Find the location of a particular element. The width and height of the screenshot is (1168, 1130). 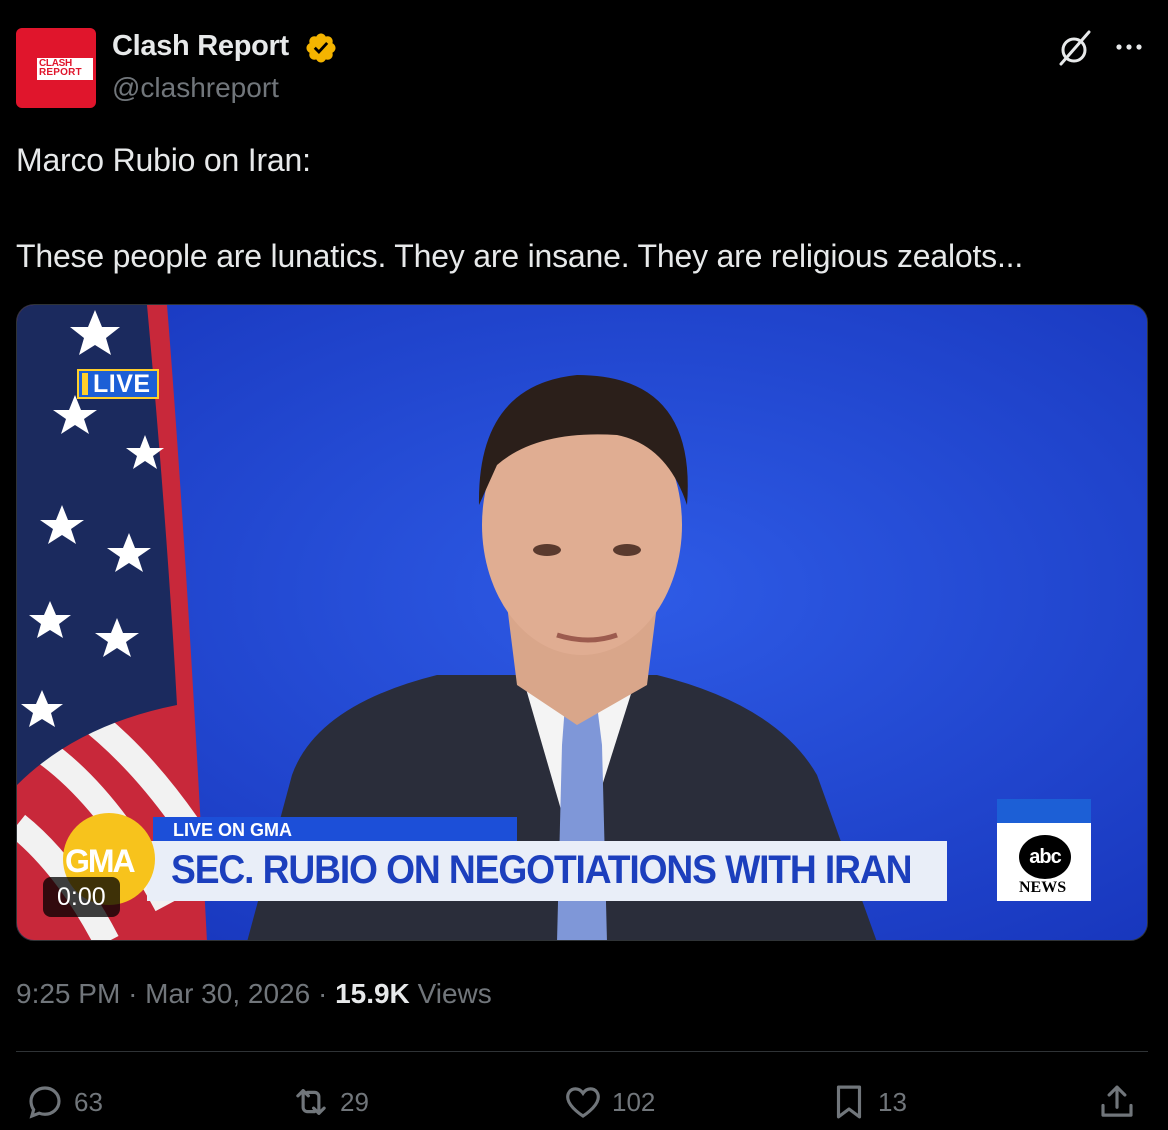

share-icon is located at coordinates (1117, 1101).